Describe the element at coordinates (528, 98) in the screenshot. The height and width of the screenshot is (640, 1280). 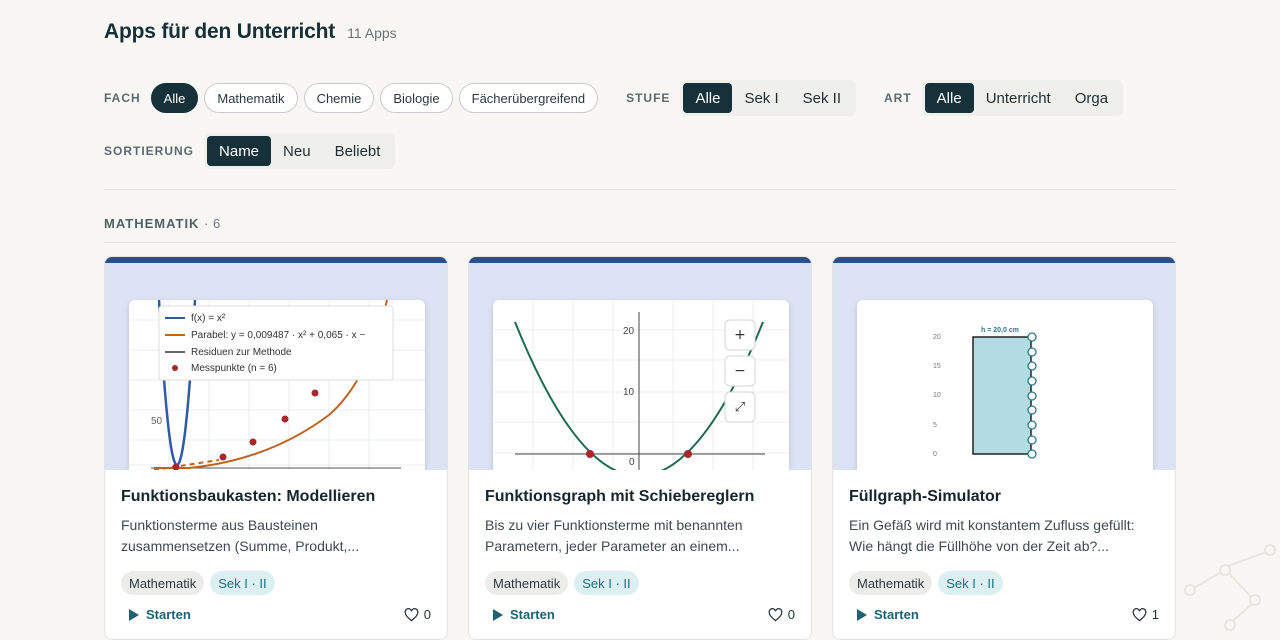
I see `fach-pill-faecheruebergreifend: Fächerübergreifend` at that location.